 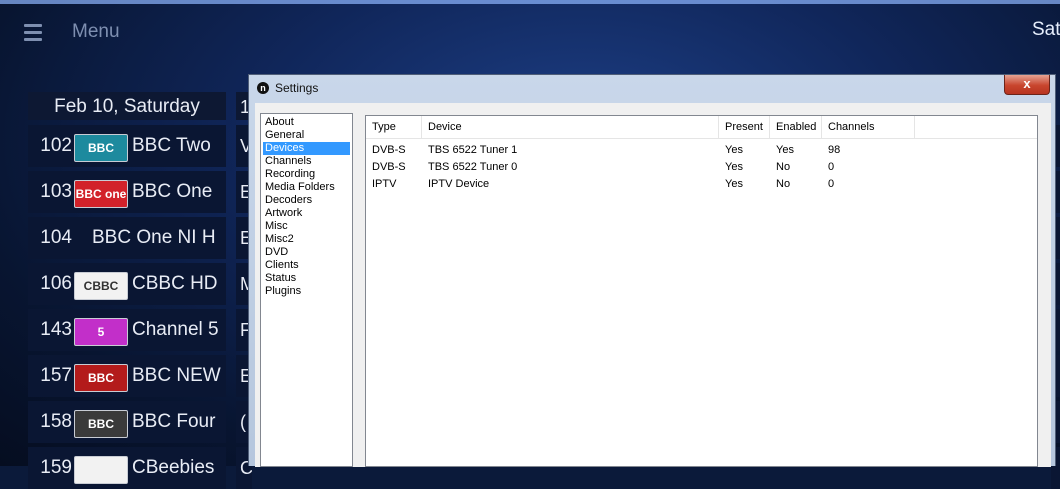 I want to click on column-header-device: Device, so click(x=570, y=127).